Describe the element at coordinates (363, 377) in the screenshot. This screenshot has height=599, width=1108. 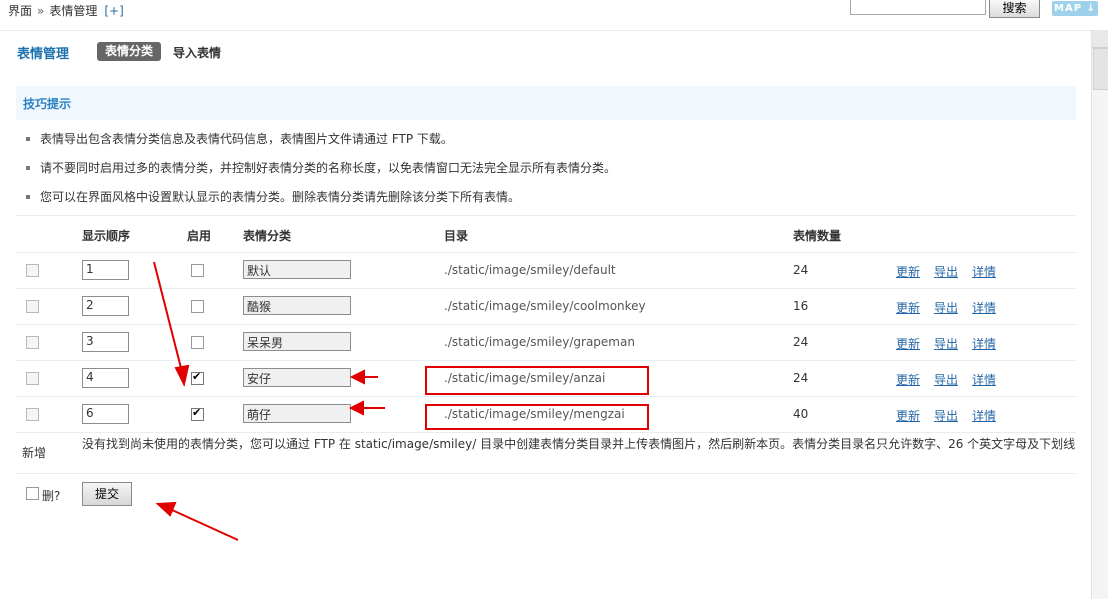
I see `arrow-to-anzai-name` at that location.